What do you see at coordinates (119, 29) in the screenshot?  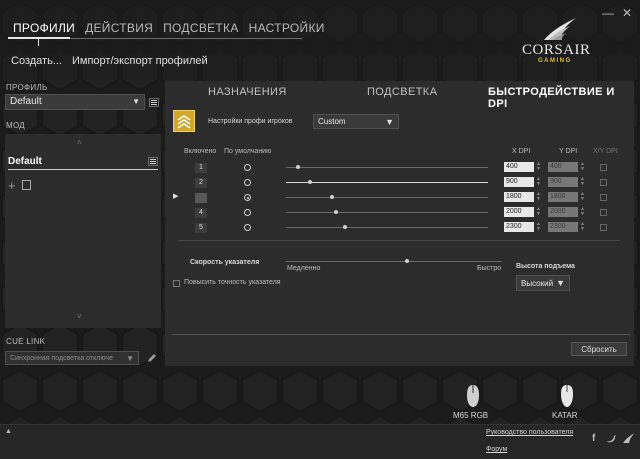 I see `tab-actions: ДЕЙСТВИЯ` at bounding box center [119, 29].